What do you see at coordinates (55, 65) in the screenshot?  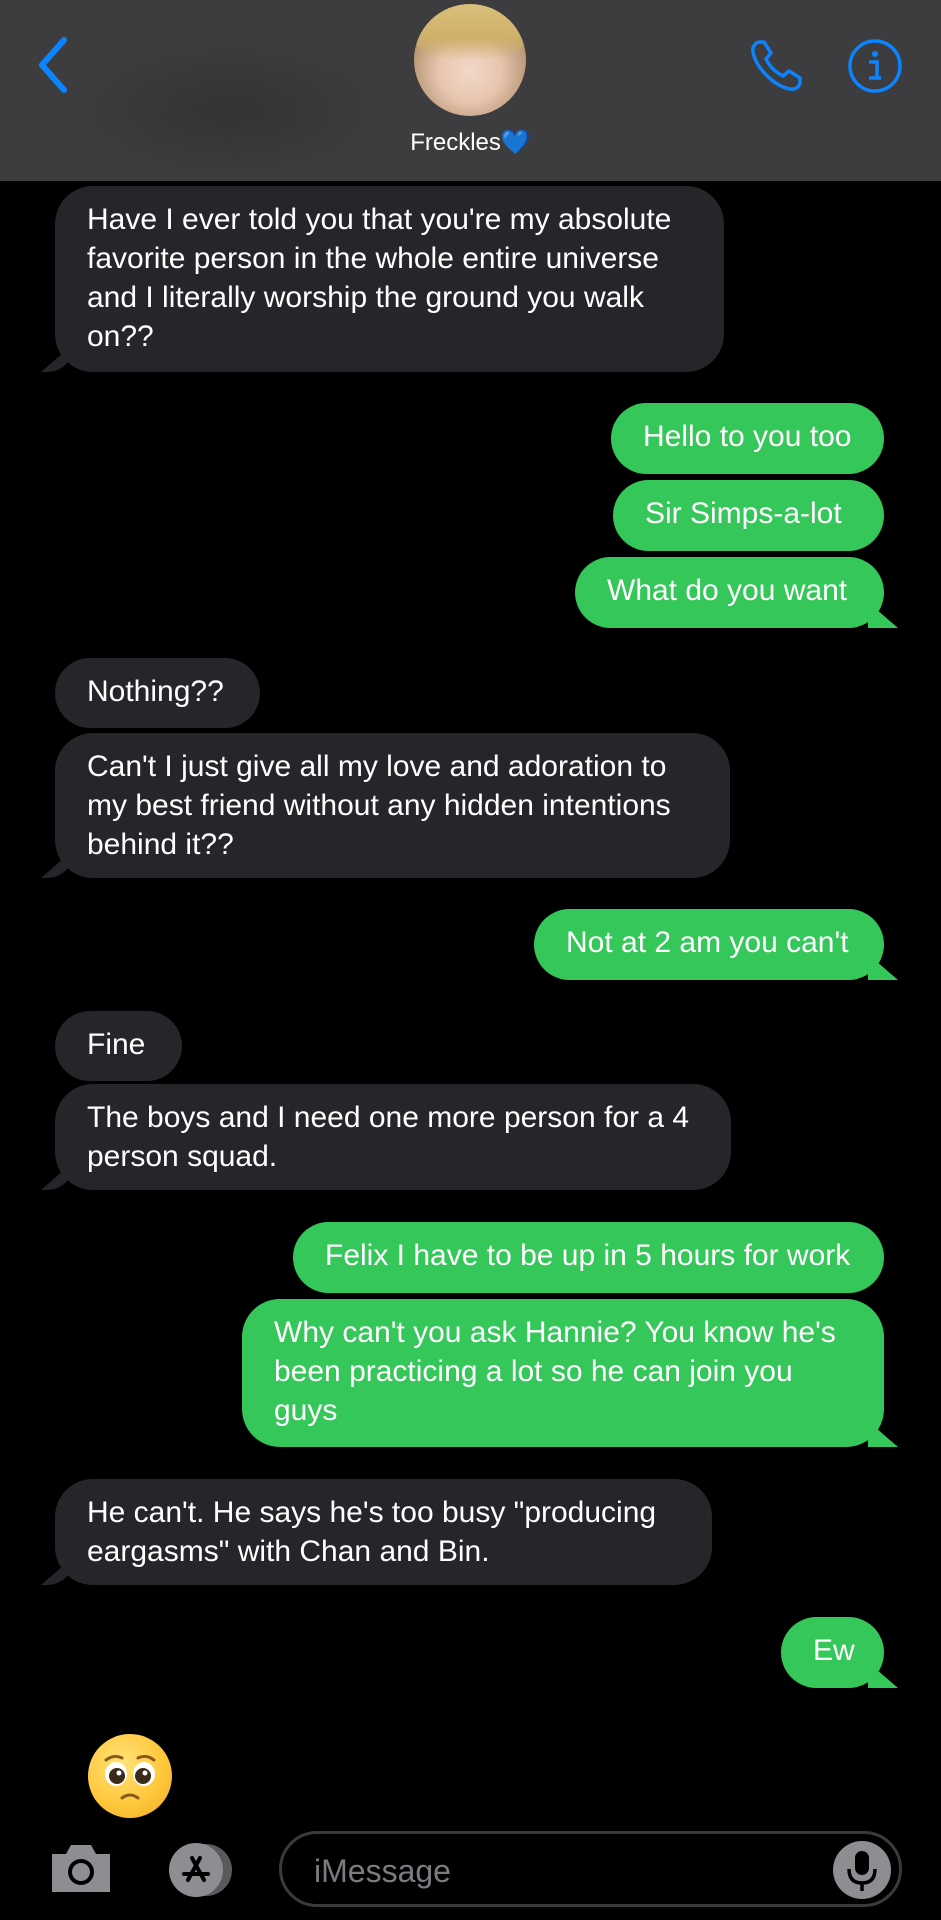 I see `chevron-left-icon` at bounding box center [55, 65].